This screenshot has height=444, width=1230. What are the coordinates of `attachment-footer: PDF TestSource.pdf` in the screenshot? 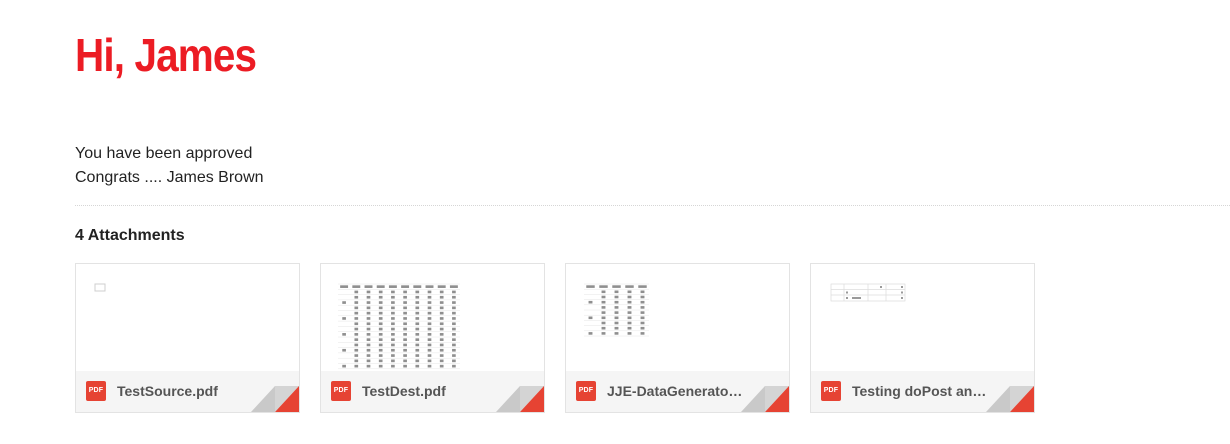 It's located at (187, 391).